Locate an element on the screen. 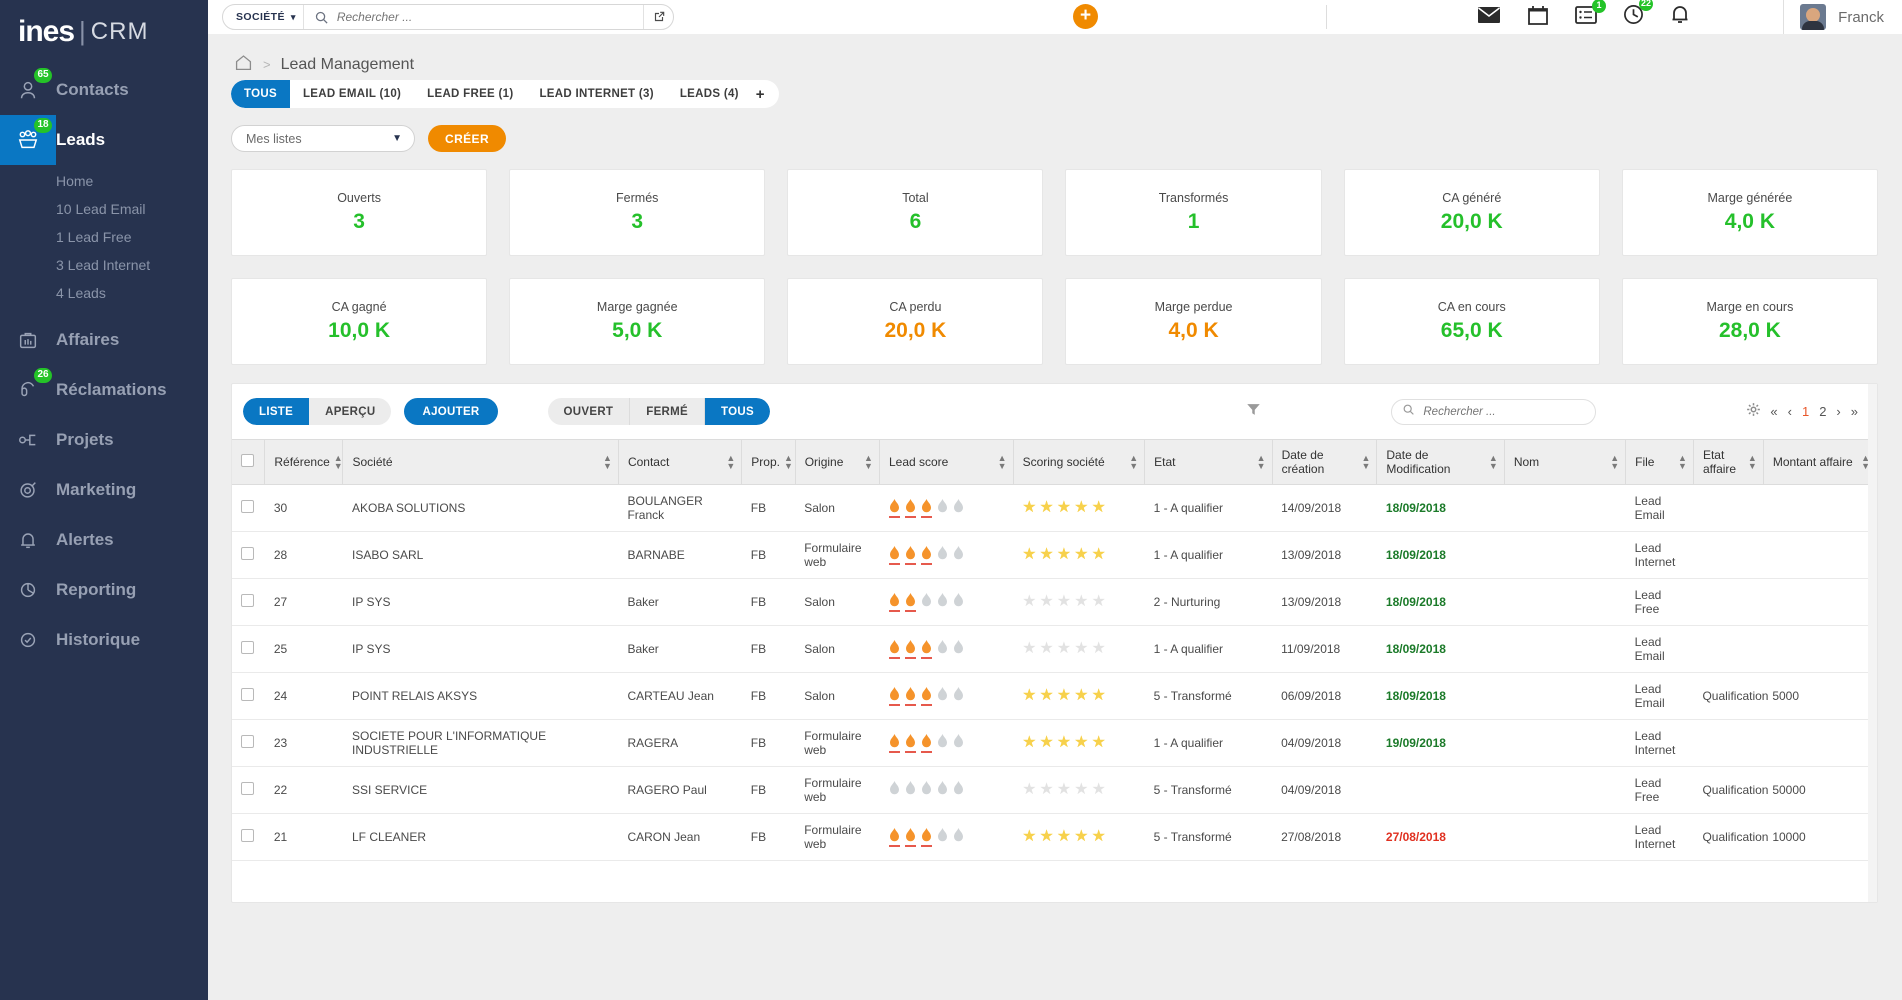 This screenshot has height=1000, width=1902. search-scope-selector: SOCIÉTÉ ▾ is located at coordinates (263, 17).